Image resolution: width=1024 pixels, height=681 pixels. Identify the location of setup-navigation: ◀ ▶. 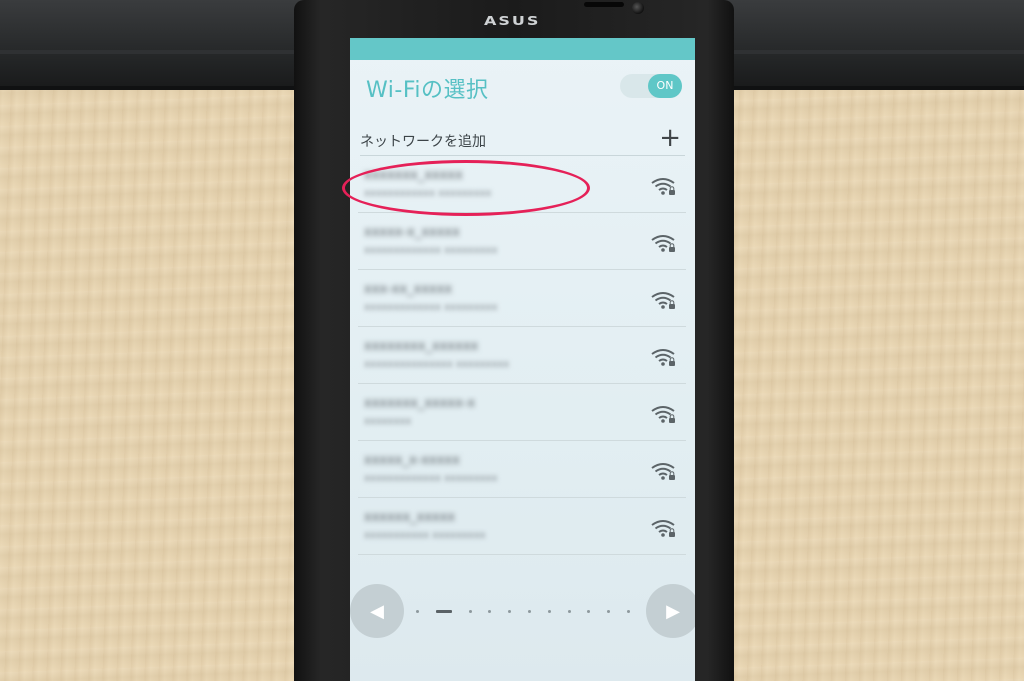
(522, 611).